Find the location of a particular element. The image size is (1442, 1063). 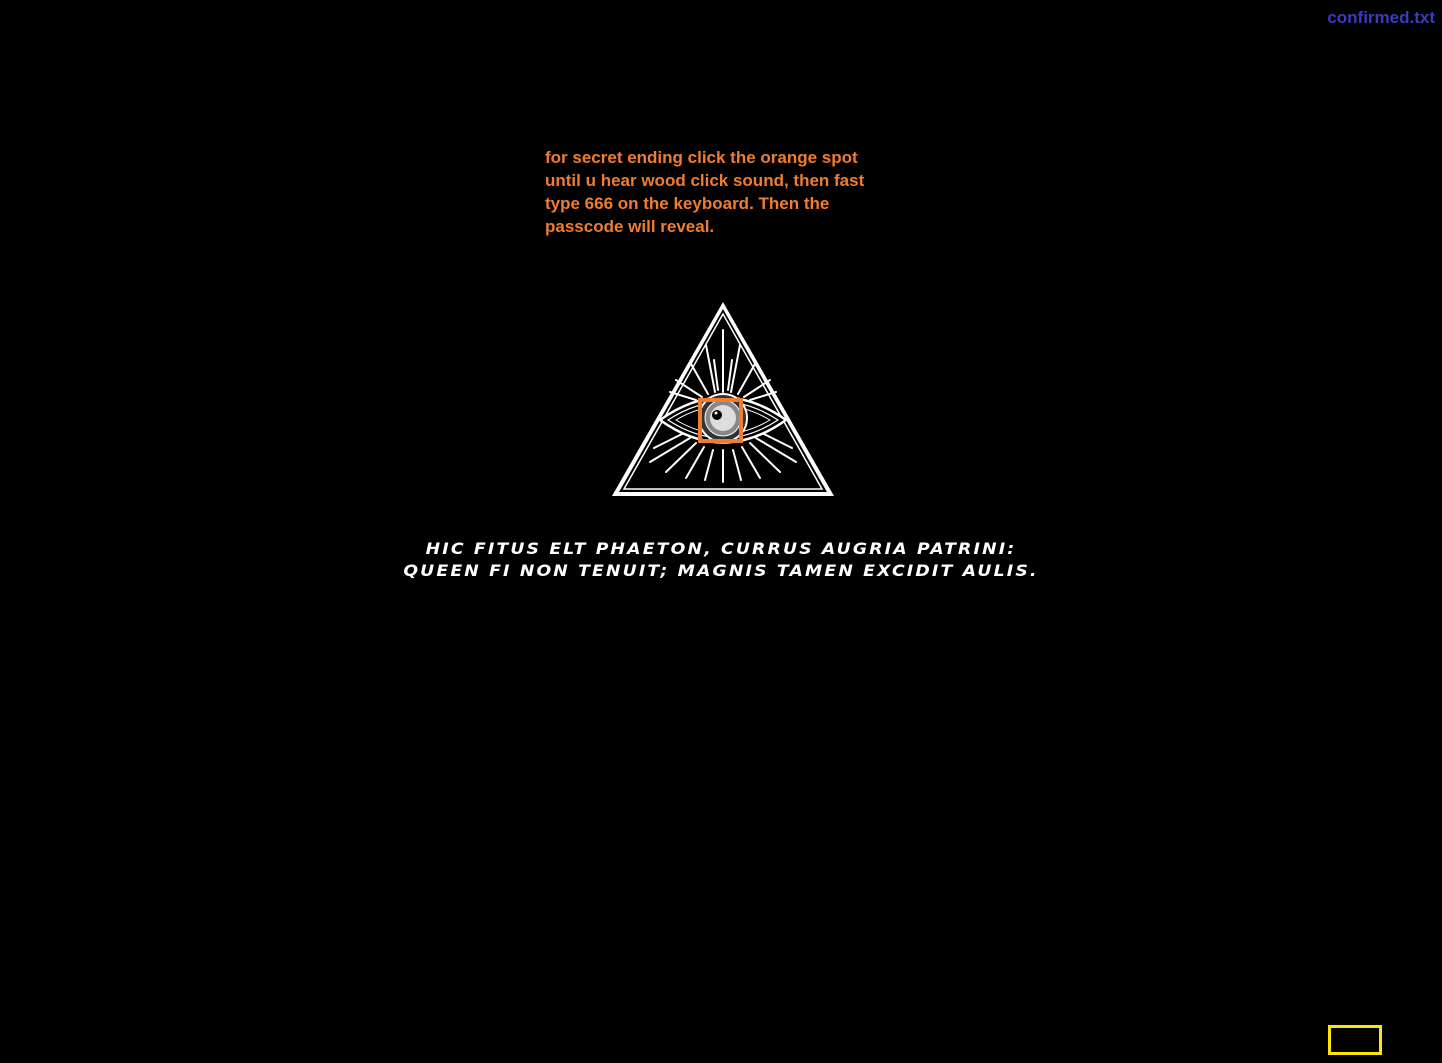

confirmed-file-link: confirmed.txt is located at coordinates (1381, 18).